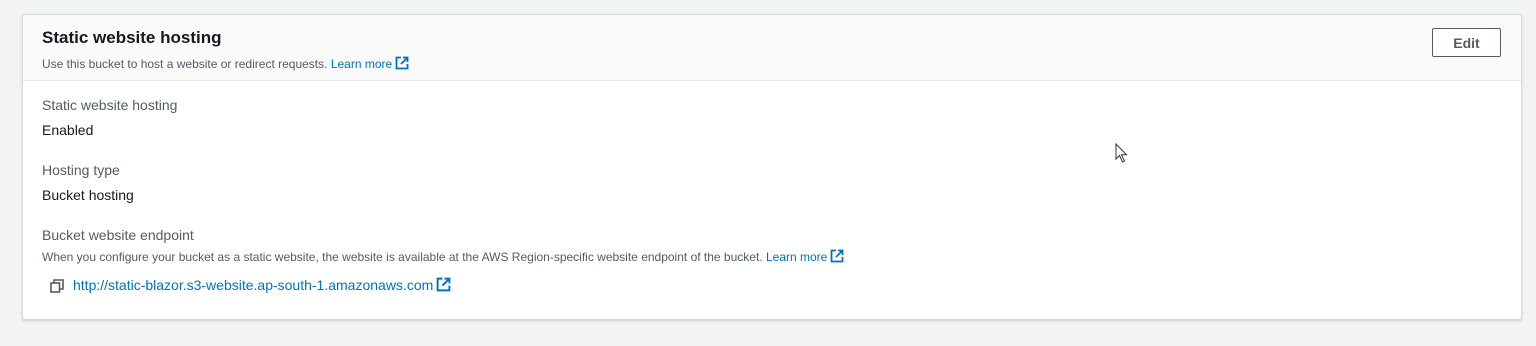 This screenshot has width=1536, height=346. What do you see at coordinates (361, 64) in the screenshot?
I see `learn-more-label: Learn more` at bounding box center [361, 64].